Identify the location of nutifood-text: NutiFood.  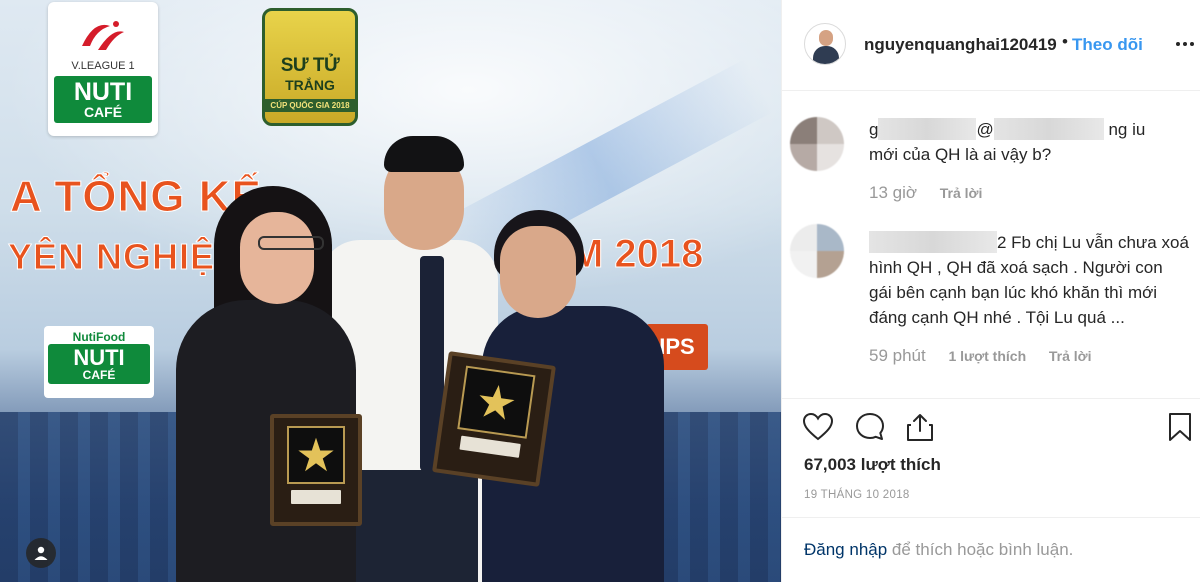
(99, 337).